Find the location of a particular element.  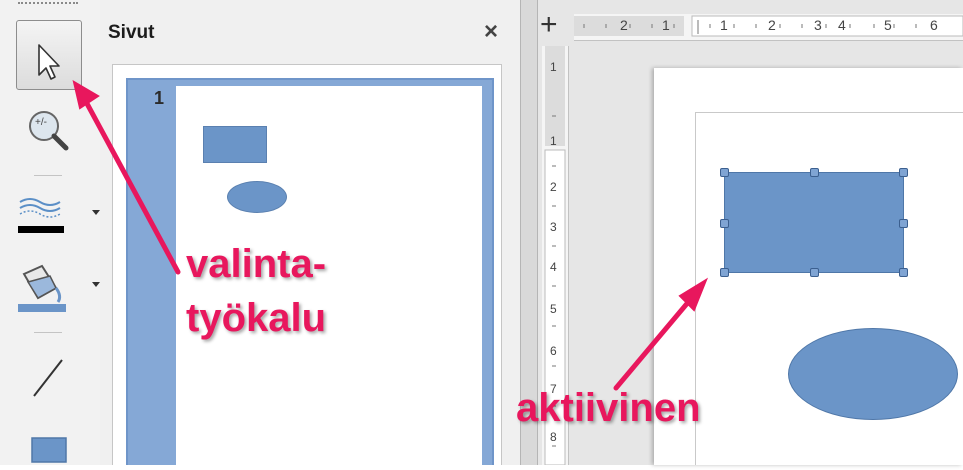

tool-label-line1: valinta- is located at coordinates (256, 264).